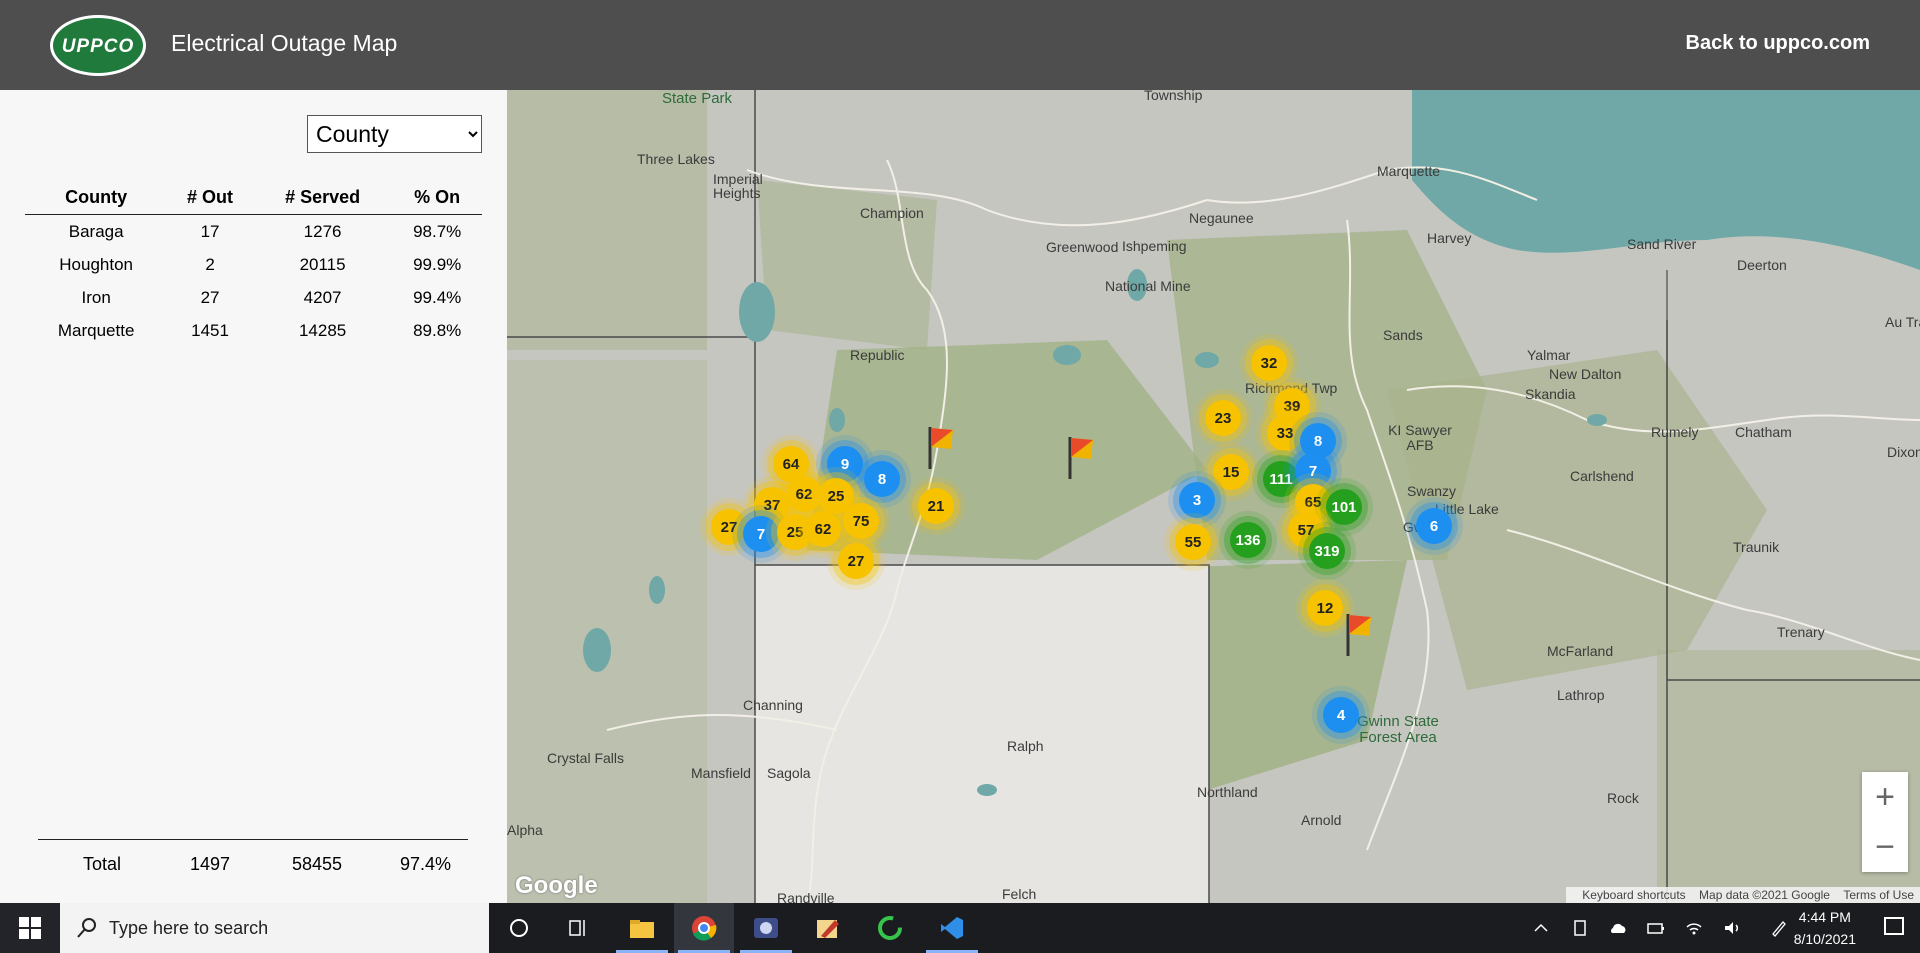 This screenshot has height=953, width=1920. What do you see at coordinates (1732, 928) in the screenshot?
I see `volume-icon` at bounding box center [1732, 928].